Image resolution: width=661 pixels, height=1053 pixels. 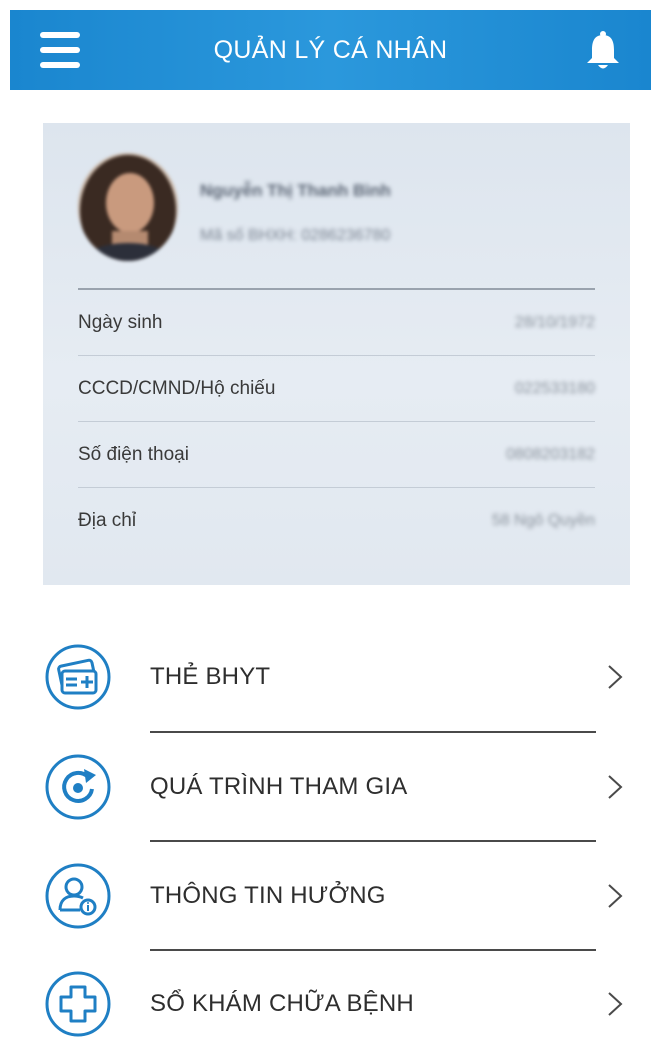 I want to click on menu-item-label: QUÁ TRÌNH THAM GIA, so click(x=279, y=786).